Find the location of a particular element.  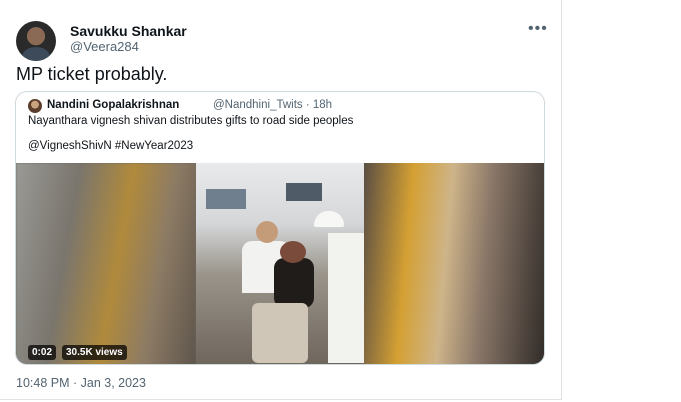

user-avatar is located at coordinates (36, 41).